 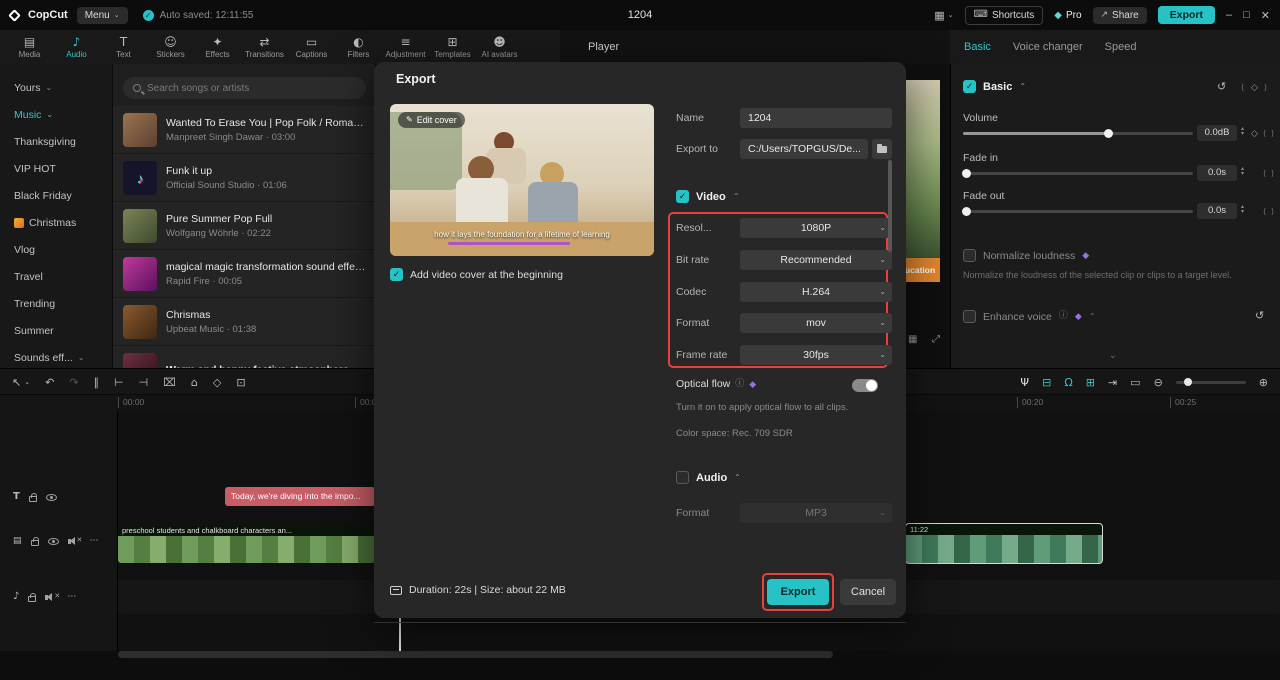 I want to click on fade-in-value: 0.0s, so click(x=1217, y=173).